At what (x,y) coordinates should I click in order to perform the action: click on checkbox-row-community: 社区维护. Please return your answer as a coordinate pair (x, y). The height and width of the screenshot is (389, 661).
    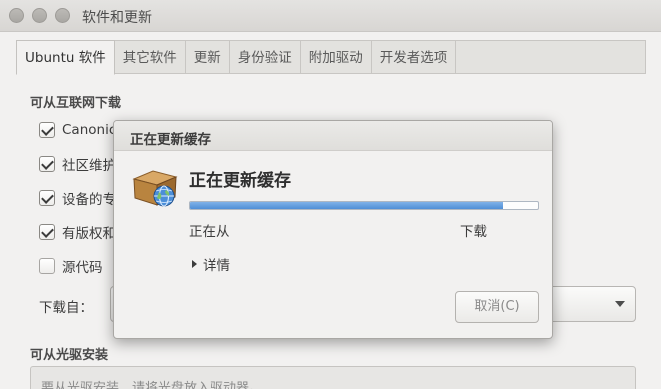
    Looking at the image, I should click on (77, 164).